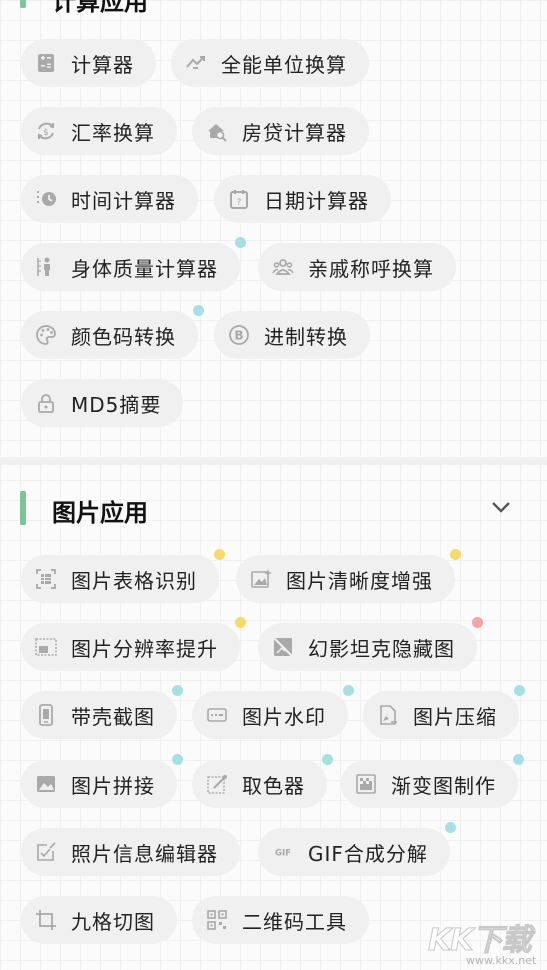  Describe the element at coordinates (123, 200) in the screenshot. I see `tool-chip-label: 时间计算器` at that location.